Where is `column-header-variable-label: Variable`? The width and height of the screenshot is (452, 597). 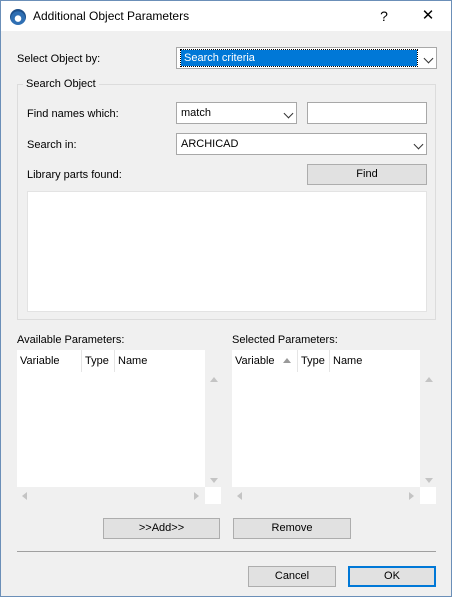 column-header-variable-label: Variable is located at coordinates (255, 361).